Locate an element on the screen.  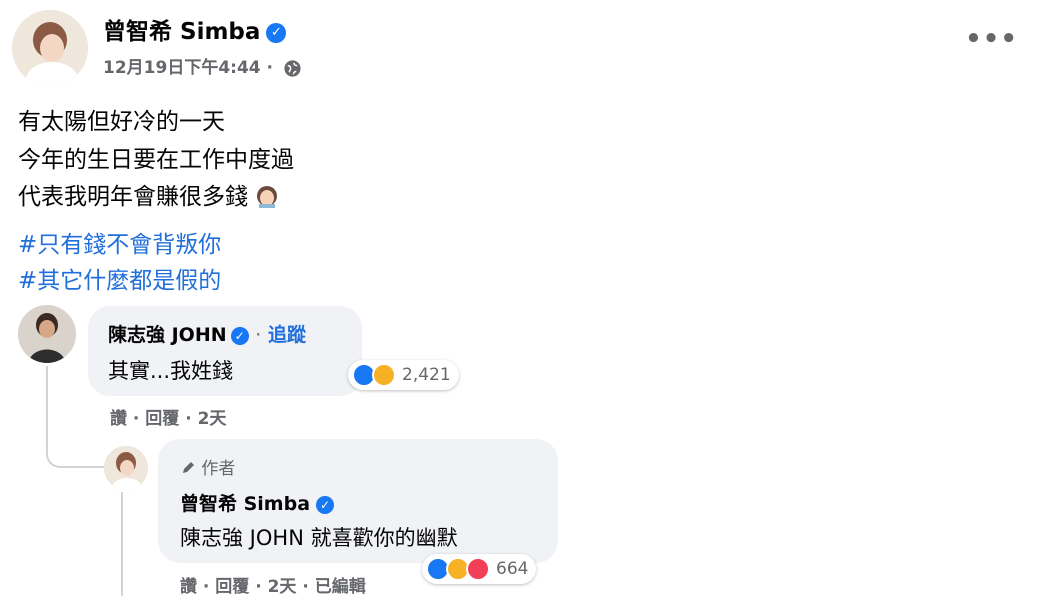
thread-connector-lower is located at coordinates (122, 544).